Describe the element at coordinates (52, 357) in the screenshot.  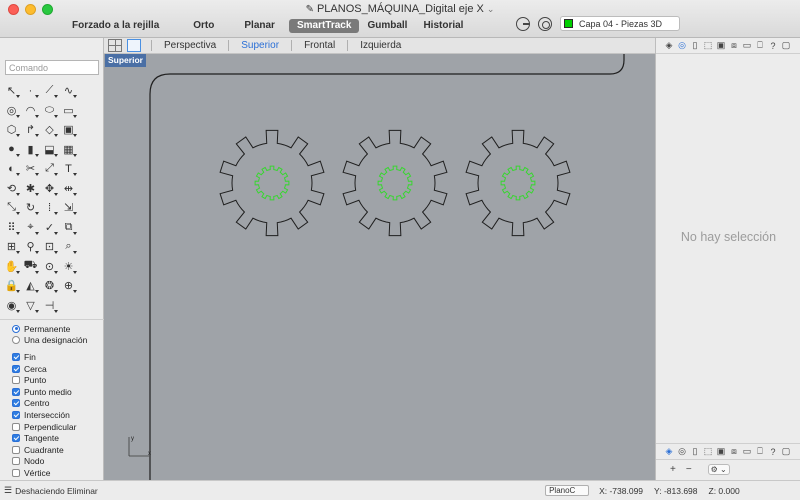
I see `osnap-end: Fin` at that location.